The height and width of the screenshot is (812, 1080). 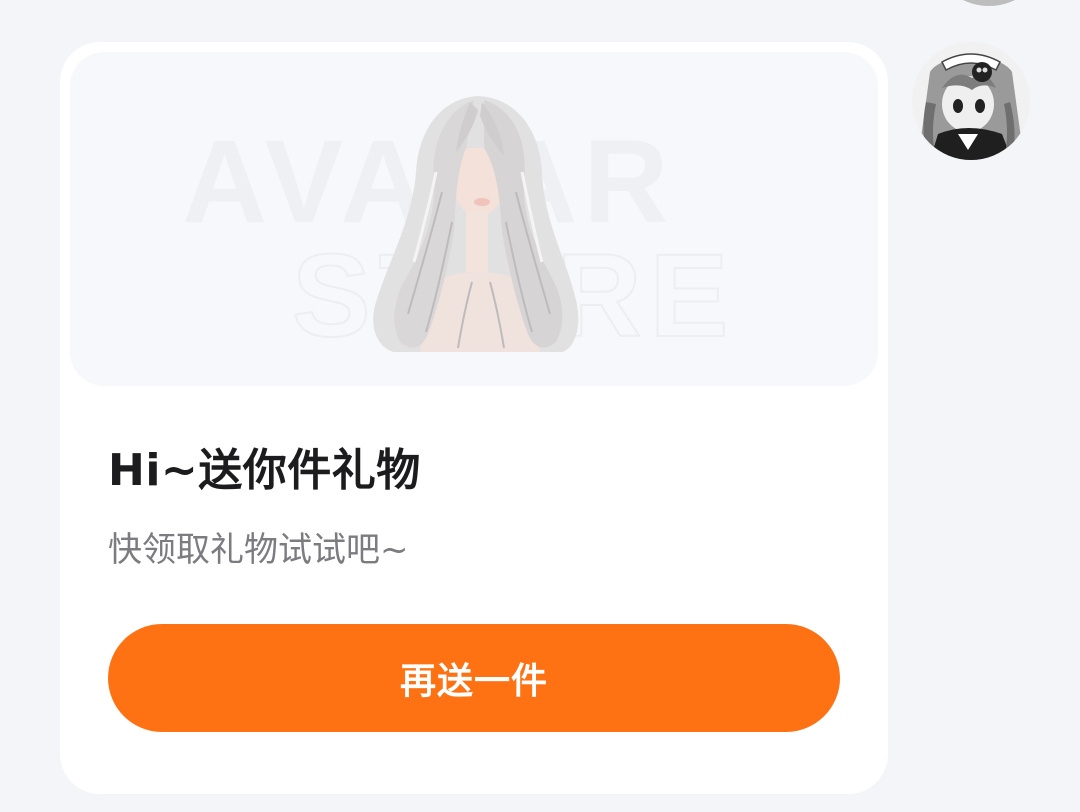 What do you see at coordinates (474, 678) in the screenshot?
I see `send-another-gift-button: 再送一件` at bounding box center [474, 678].